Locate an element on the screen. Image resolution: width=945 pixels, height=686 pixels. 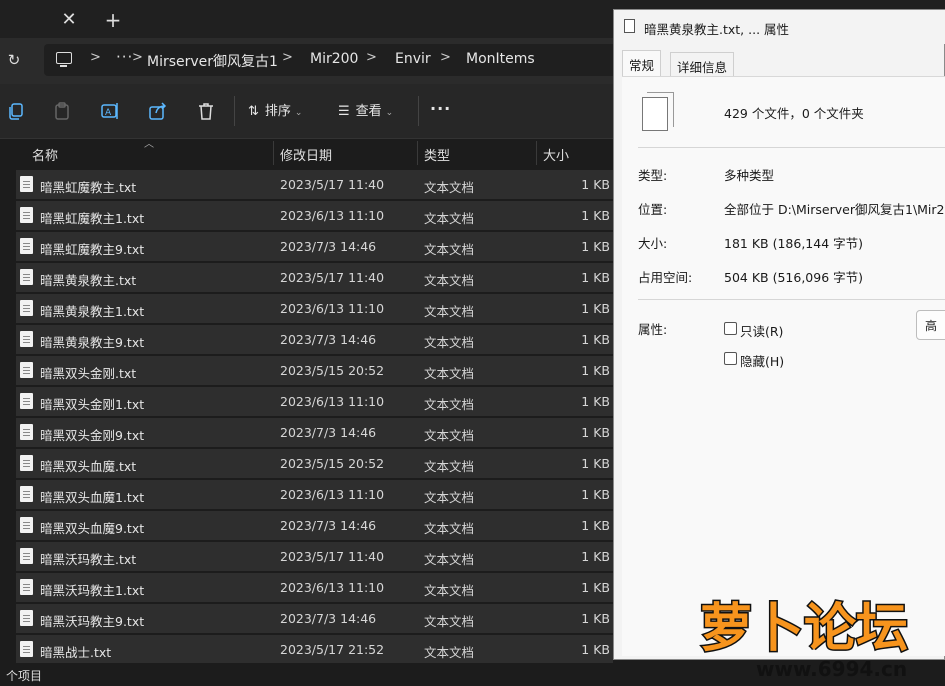
view-button: ☰ 查看 ⌄ is located at coordinates (365, 112).